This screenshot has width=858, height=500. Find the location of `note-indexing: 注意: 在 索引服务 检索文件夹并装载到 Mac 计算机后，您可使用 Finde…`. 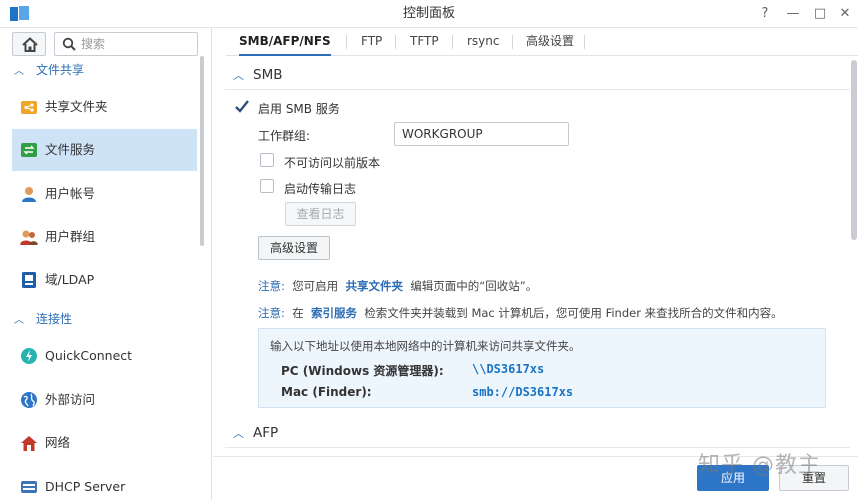

note-indexing: 注意: 在 索引服务 检索文件夹并装载到 Mac 计算机后，您可使用 Finde… is located at coordinates (520, 313).